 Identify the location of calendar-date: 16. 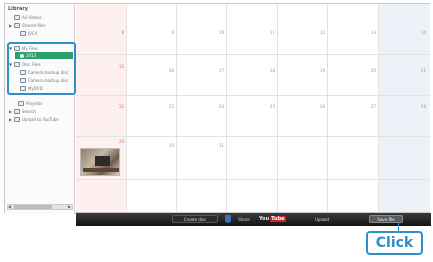
(168, 70).